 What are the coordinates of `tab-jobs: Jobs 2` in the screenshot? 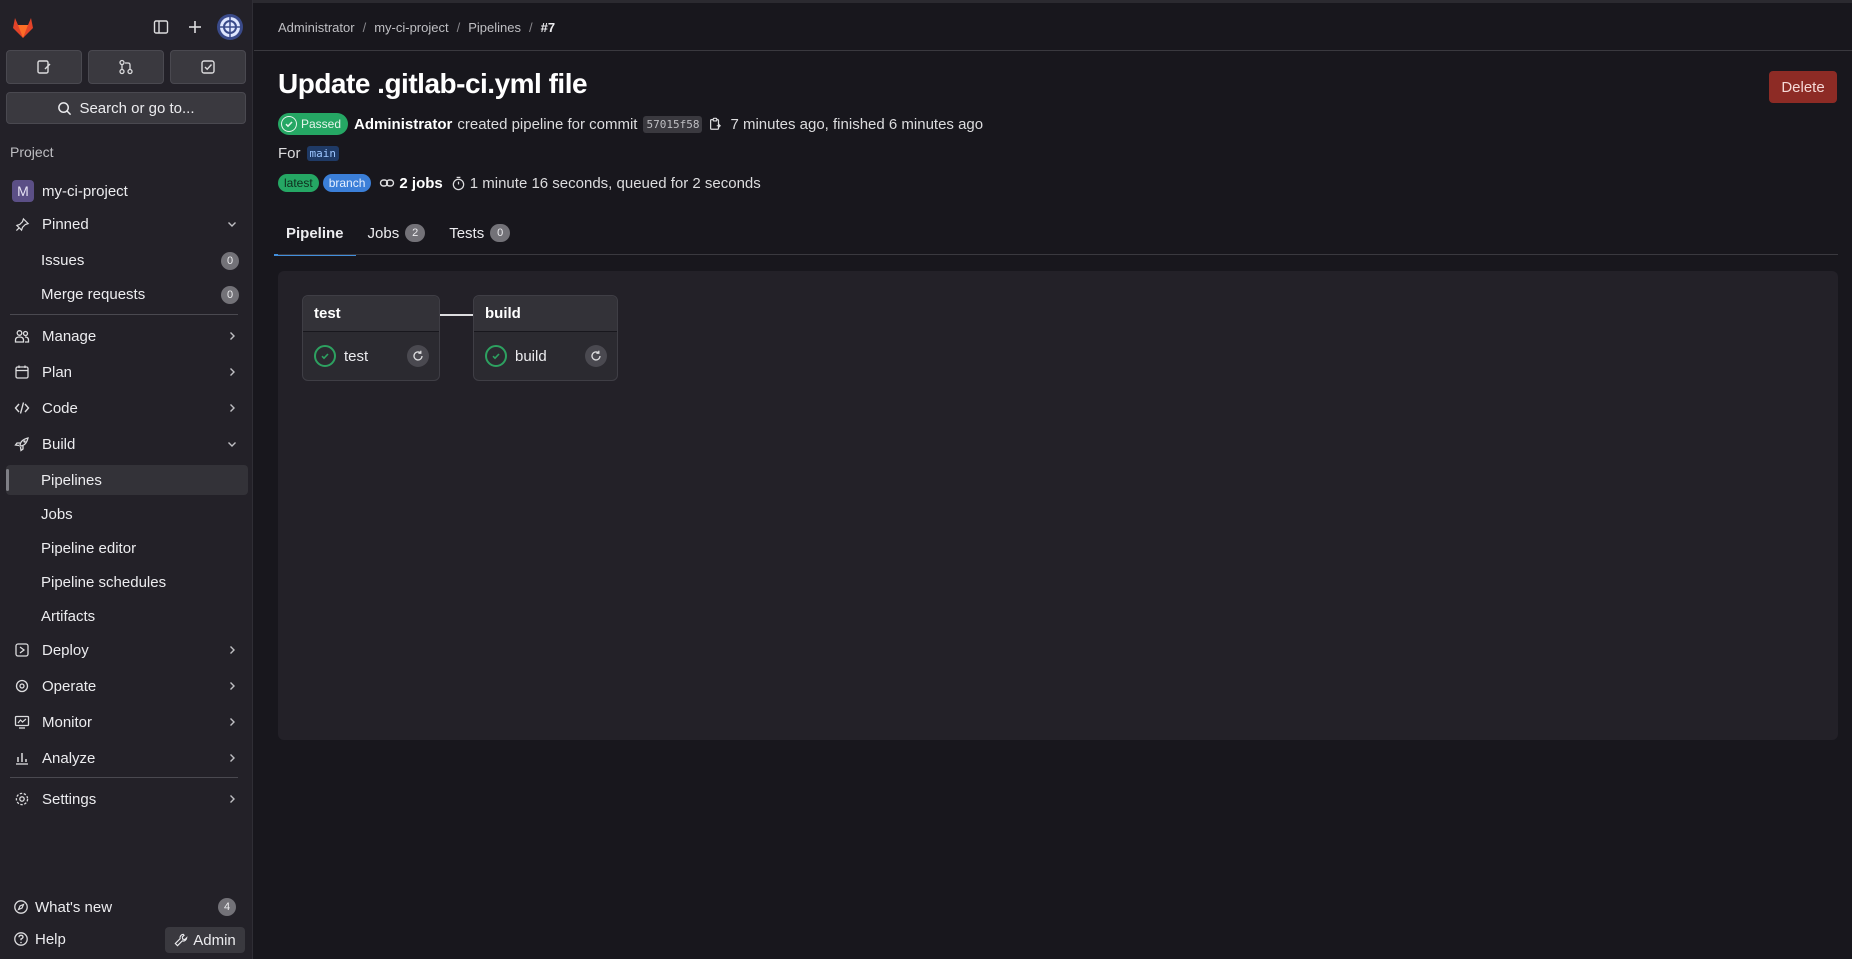 It's located at (397, 233).